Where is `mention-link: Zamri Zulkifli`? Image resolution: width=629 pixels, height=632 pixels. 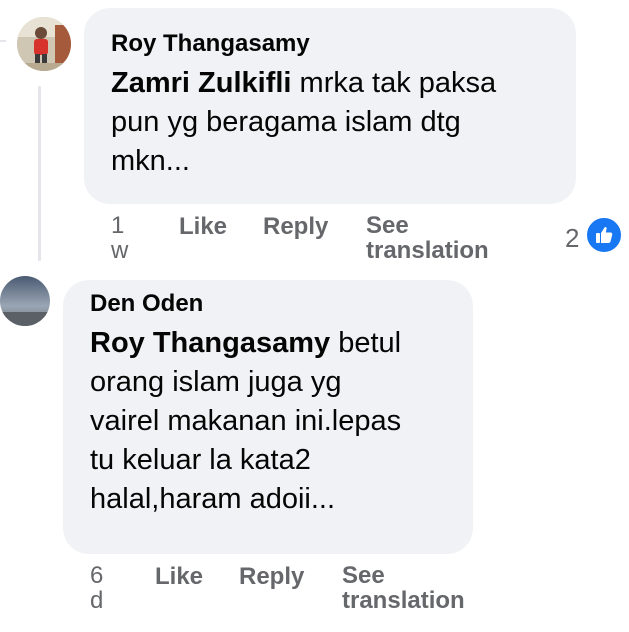
mention-link: Zamri Zulkifli is located at coordinates (201, 83).